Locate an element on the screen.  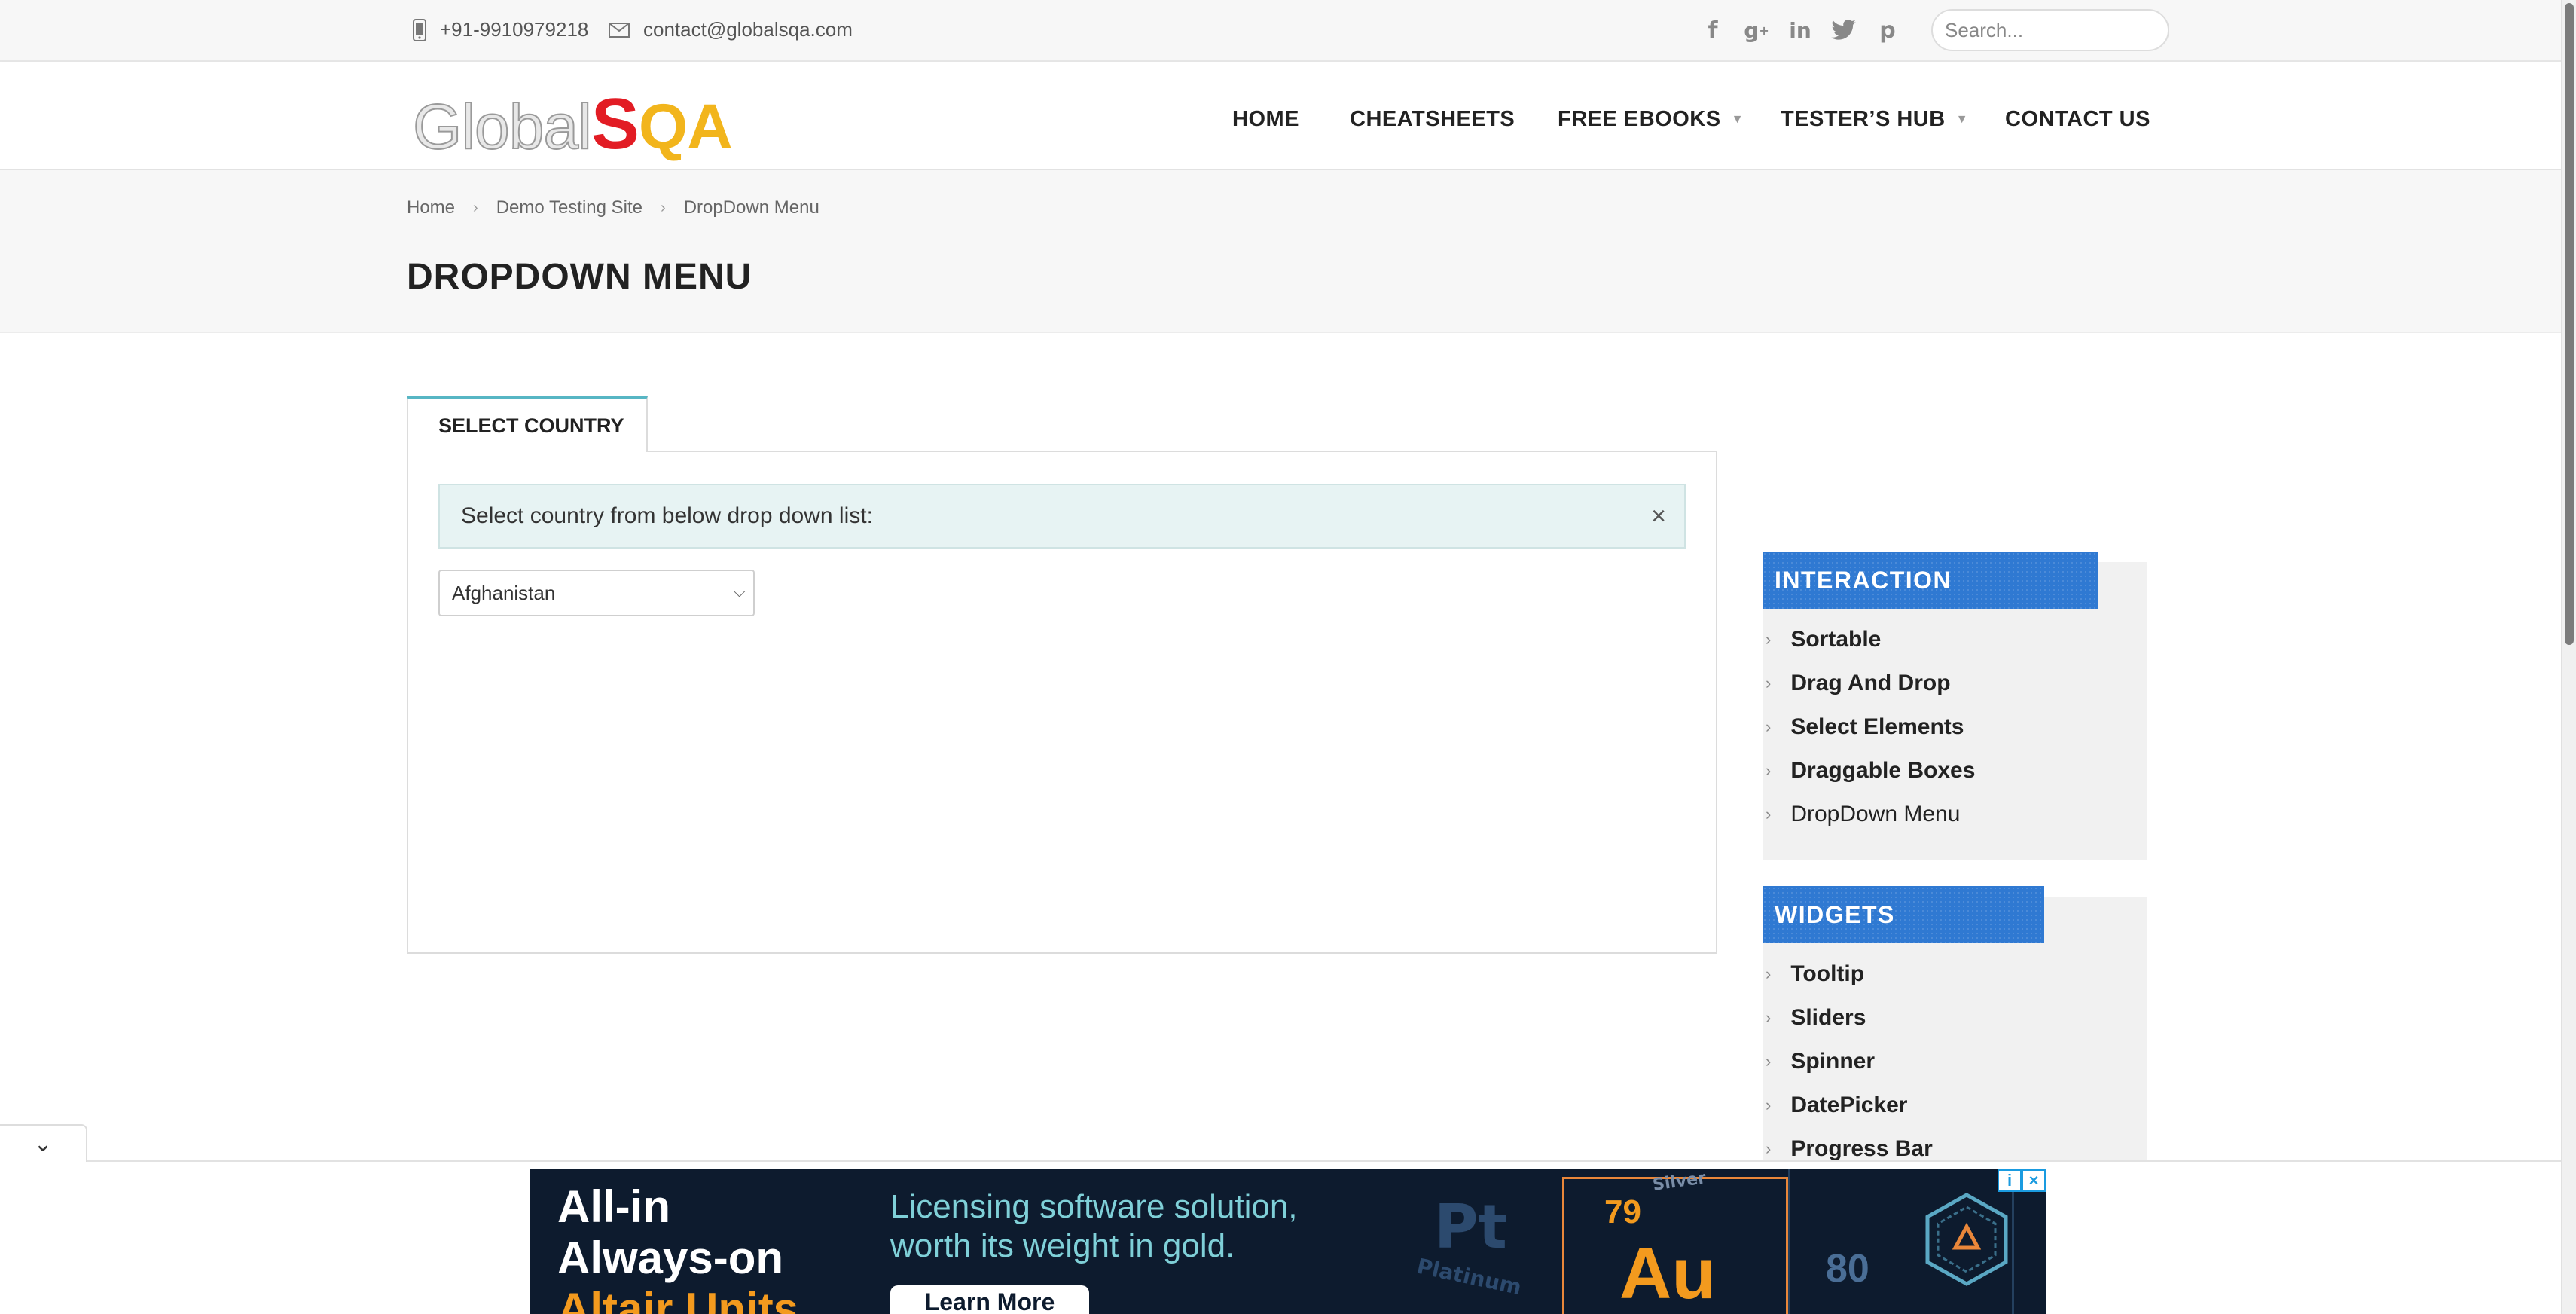
sidebar-item-drag-and-drop: › Drag And Drop is located at coordinates (1859, 683).